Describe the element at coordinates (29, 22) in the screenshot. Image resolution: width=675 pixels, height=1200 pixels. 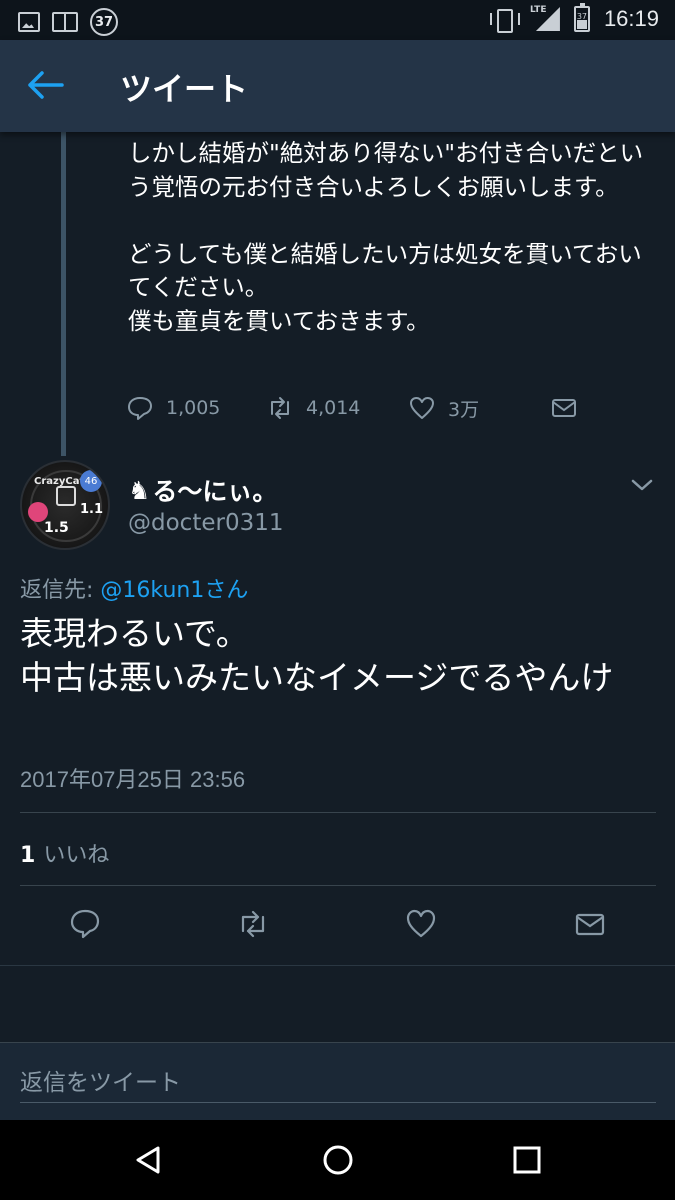
I see `gallery-notification-icon` at that location.